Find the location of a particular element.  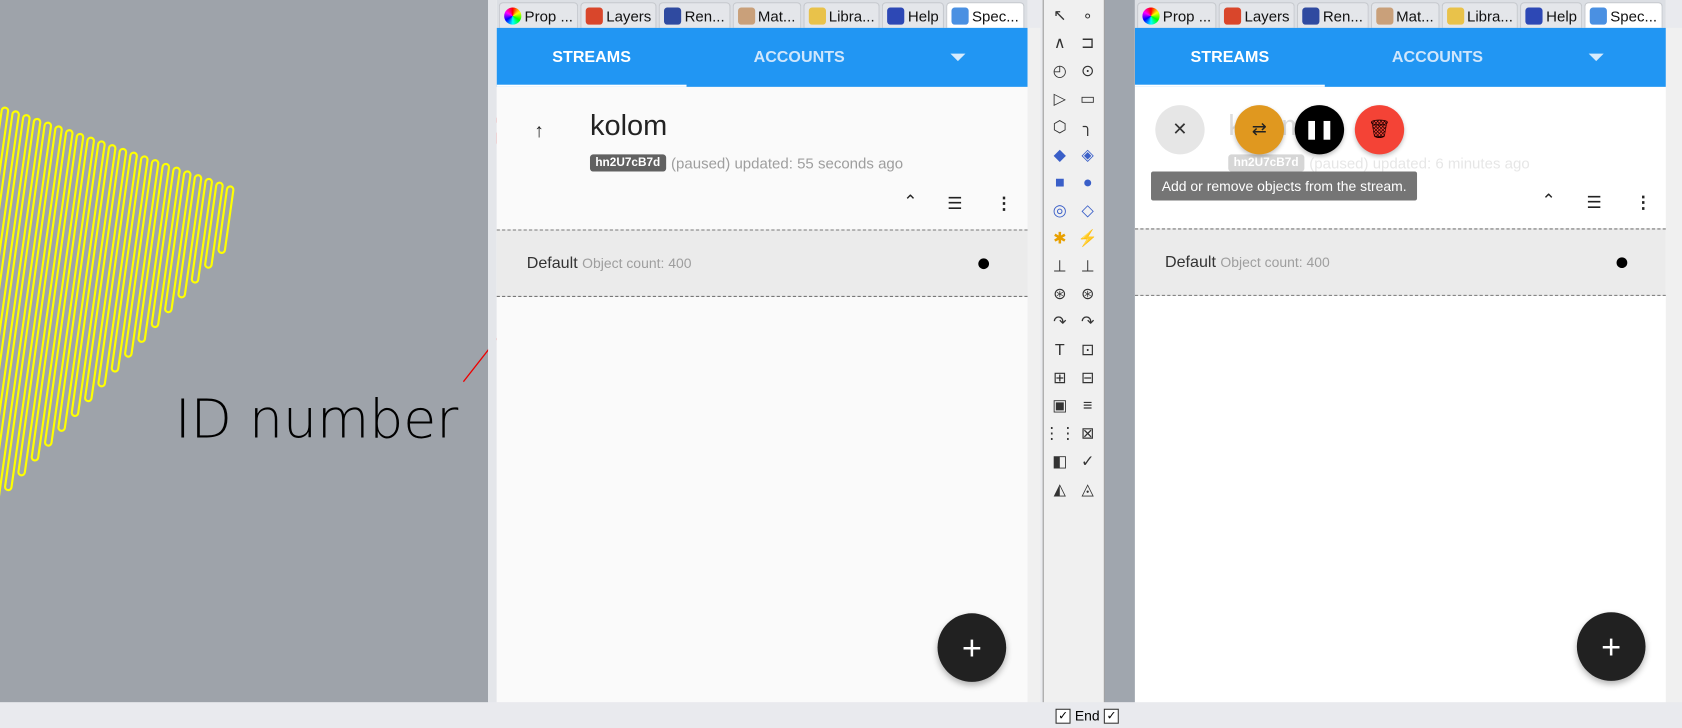

toolbar-tool-icon: ⊙ is located at coordinates (1088, 71).